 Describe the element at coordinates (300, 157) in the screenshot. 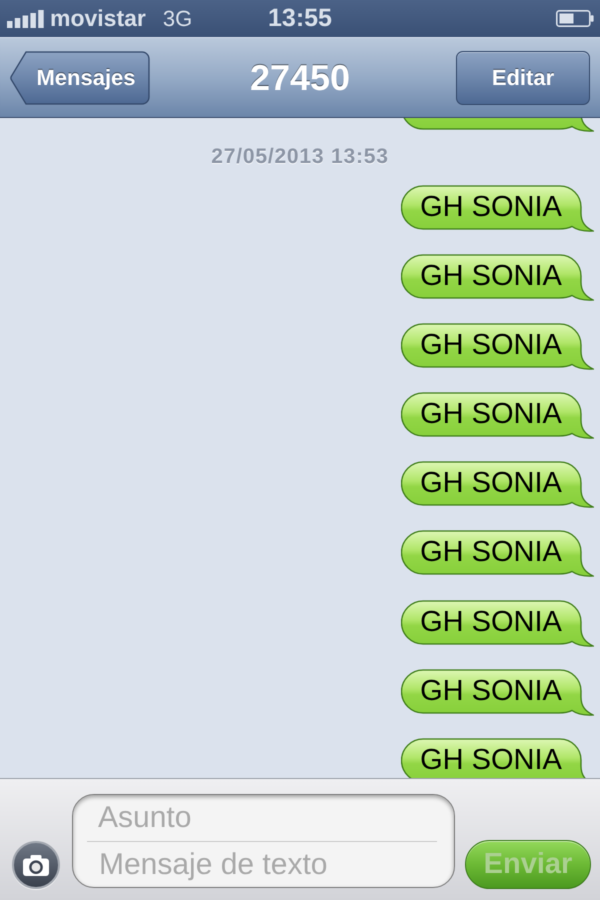

I see `message-timestamp: 27/05/2013 13:53` at that location.